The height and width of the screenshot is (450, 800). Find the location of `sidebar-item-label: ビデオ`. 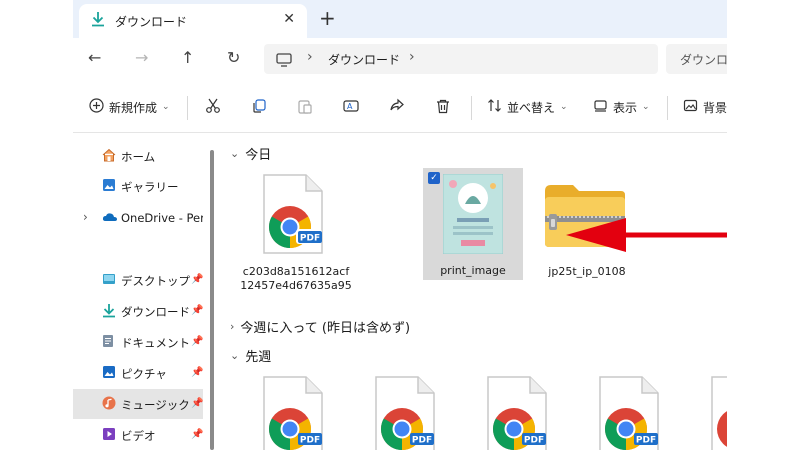

sidebar-item-label: ビデオ is located at coordinates (138, 436).